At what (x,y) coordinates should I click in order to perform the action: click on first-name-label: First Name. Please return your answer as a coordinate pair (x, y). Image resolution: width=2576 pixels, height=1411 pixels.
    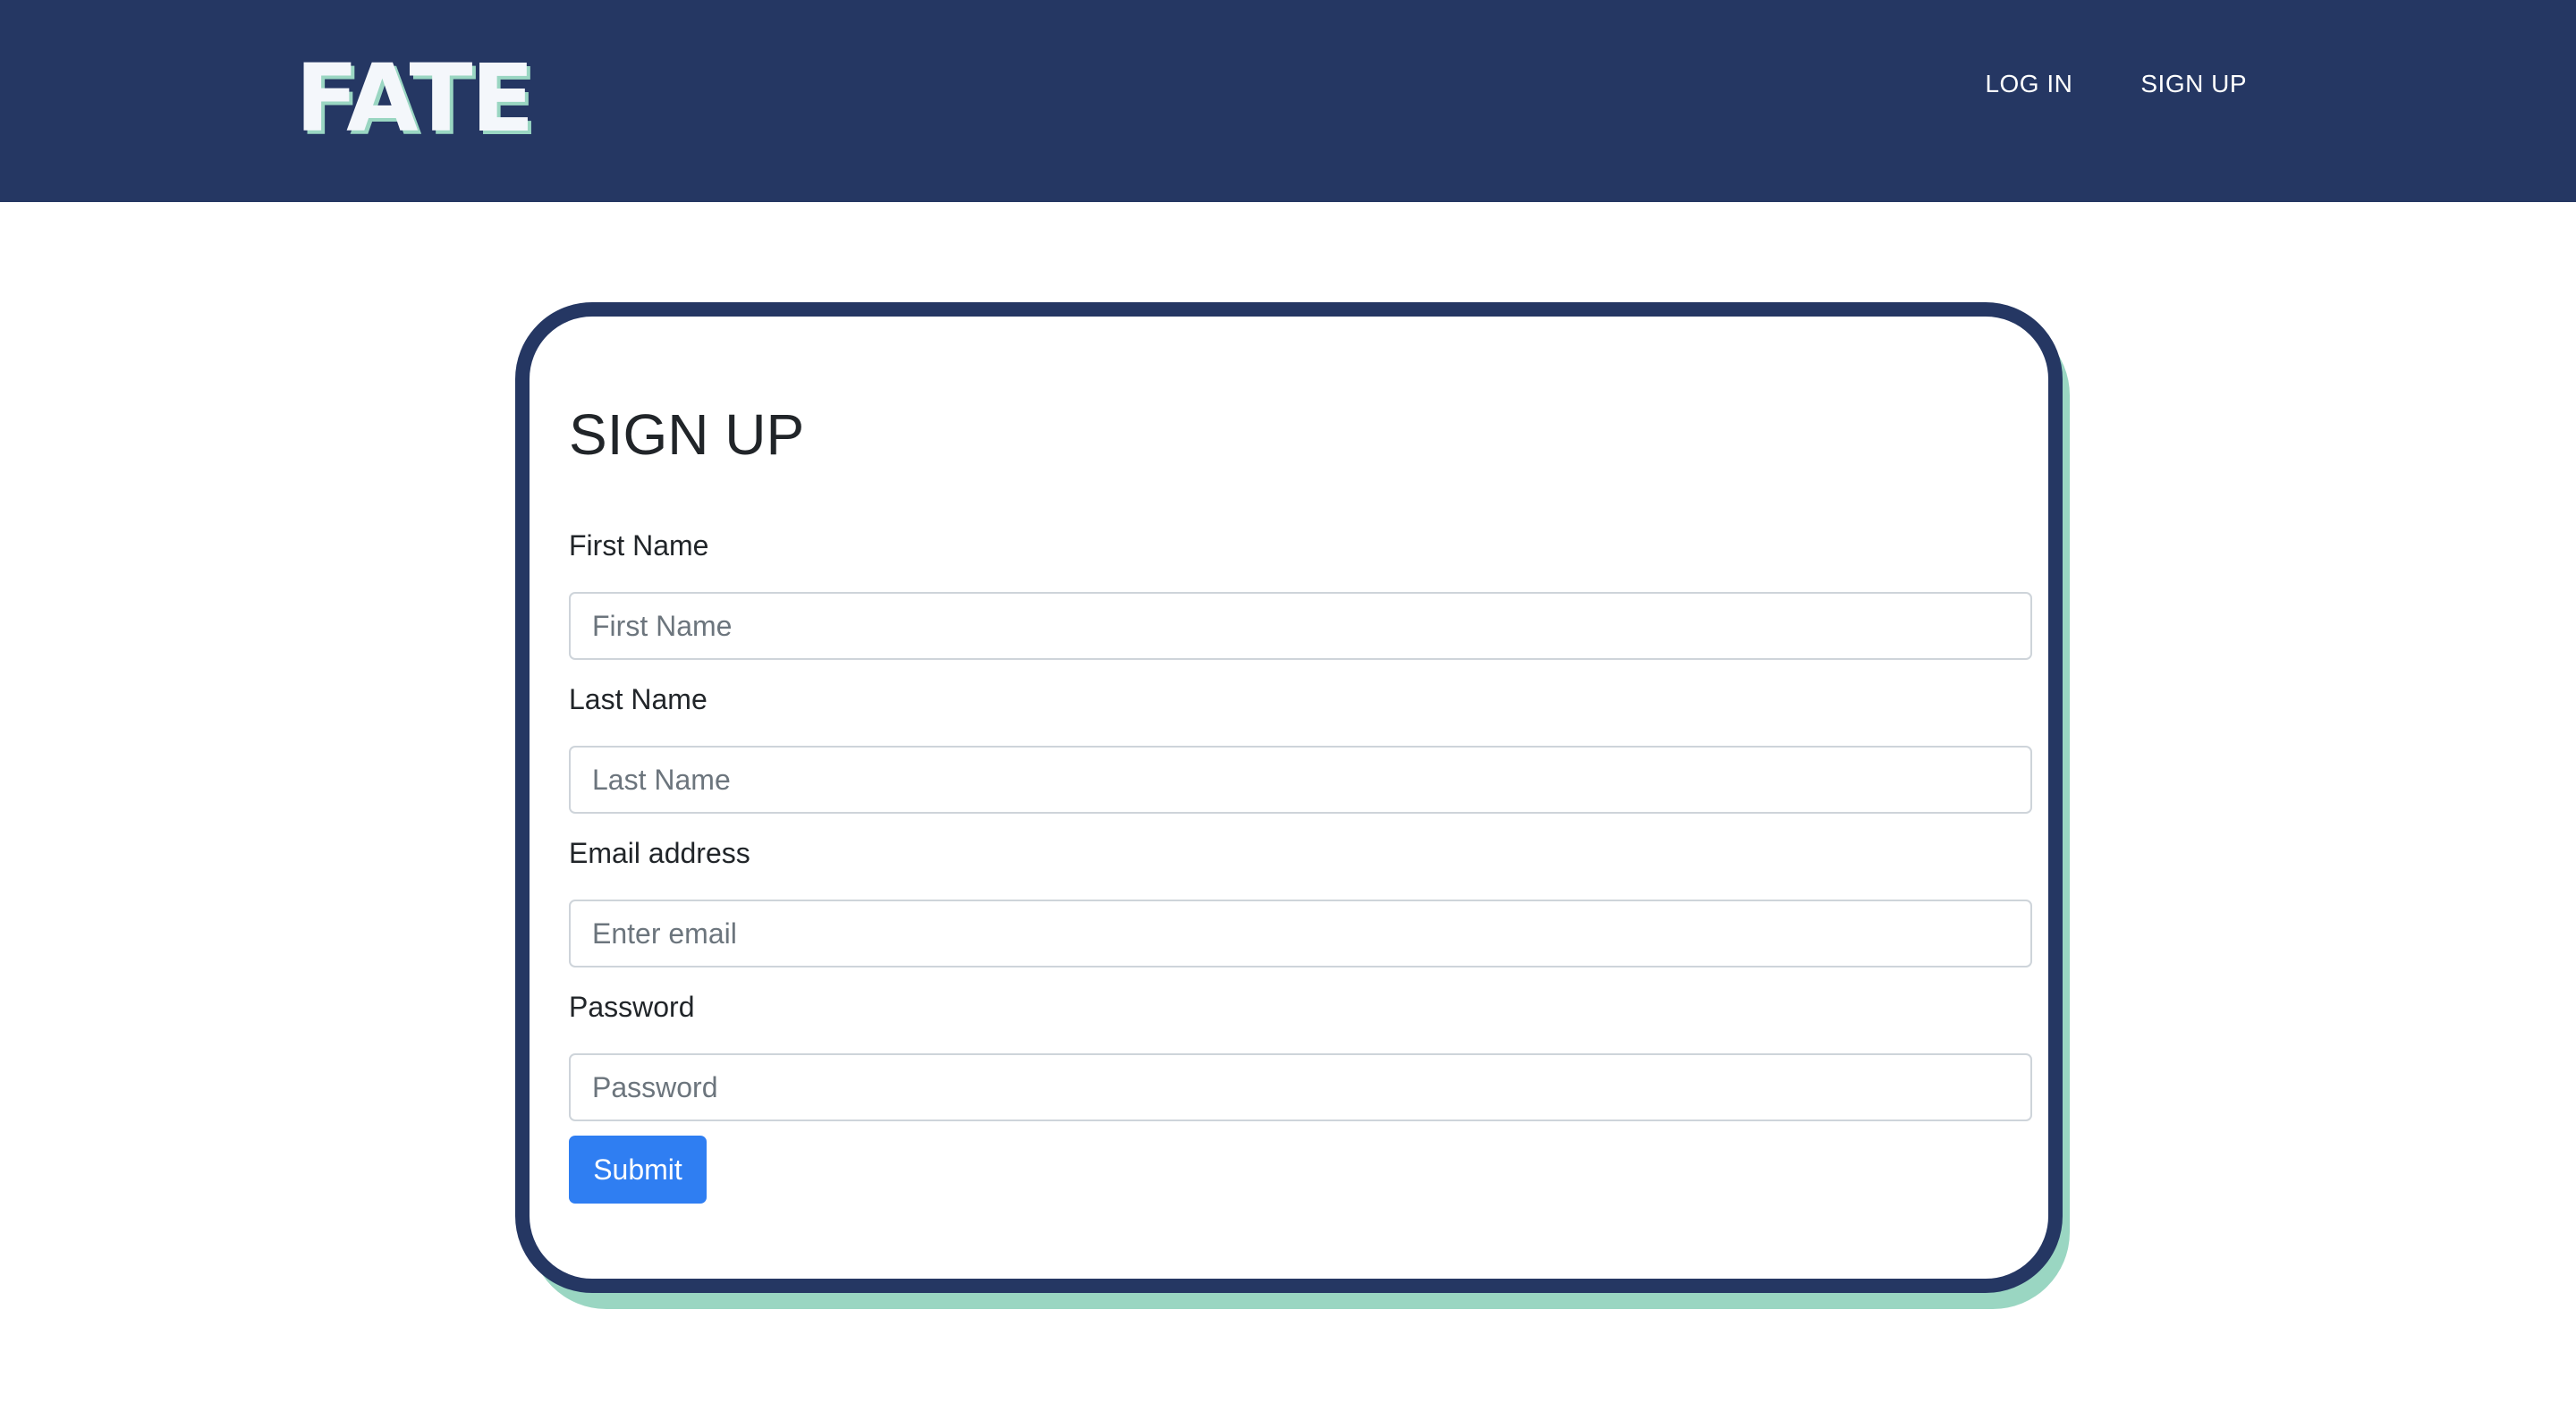
    Looking at the image, I should click on (639, 546).